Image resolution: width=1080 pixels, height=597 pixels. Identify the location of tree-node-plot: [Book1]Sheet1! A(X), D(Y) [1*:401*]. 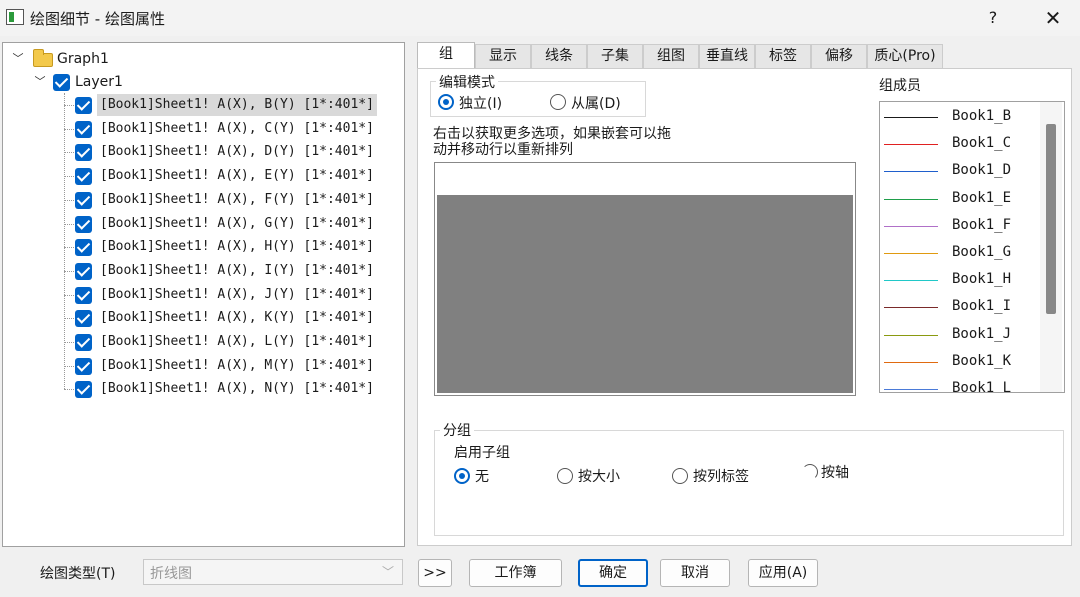
(219, 152).